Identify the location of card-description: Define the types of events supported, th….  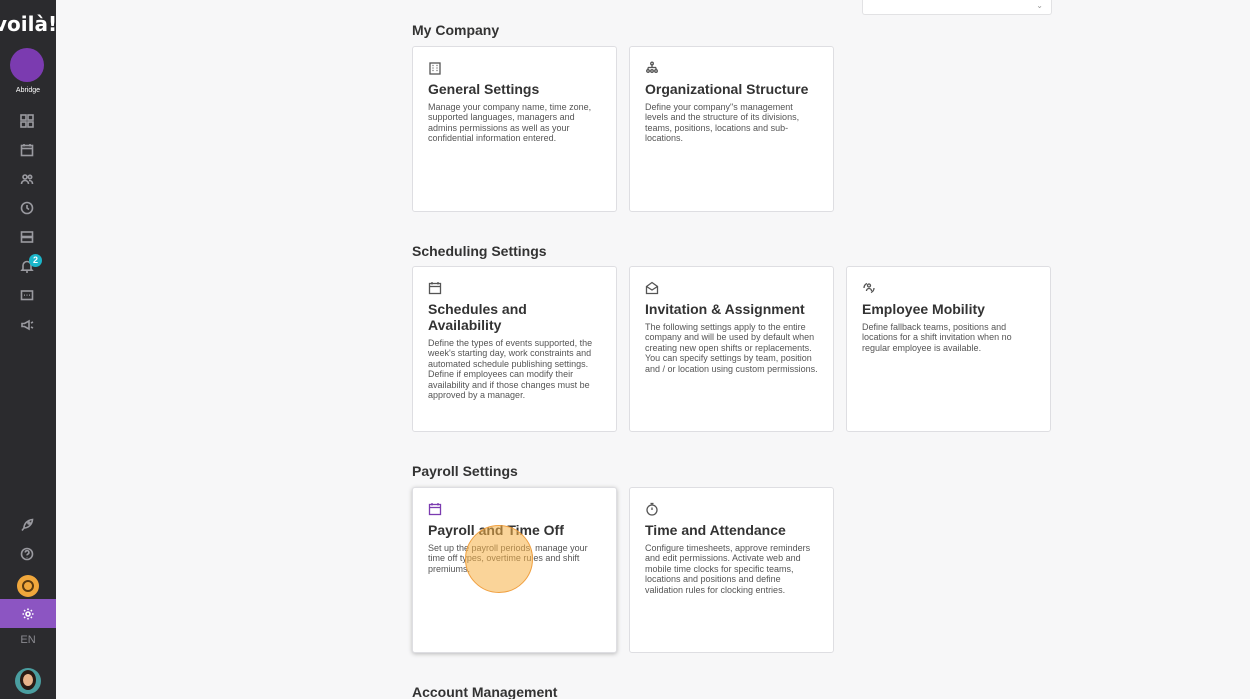
(510, 369).